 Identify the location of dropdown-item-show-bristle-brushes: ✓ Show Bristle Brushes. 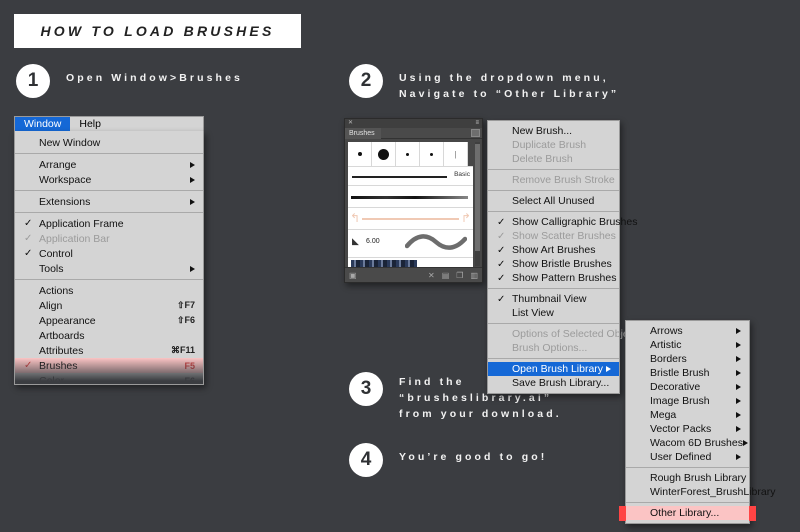
(553, 264).